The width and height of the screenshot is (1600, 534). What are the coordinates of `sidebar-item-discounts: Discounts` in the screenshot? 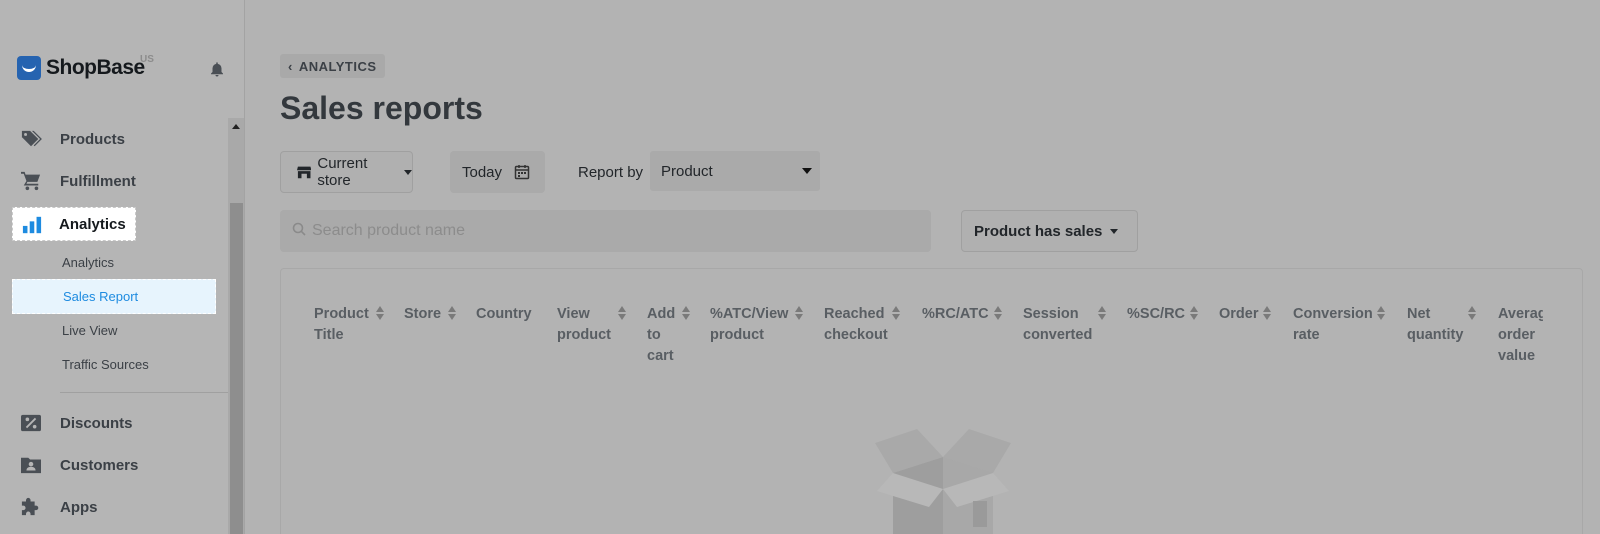 It's located at (112, 423).